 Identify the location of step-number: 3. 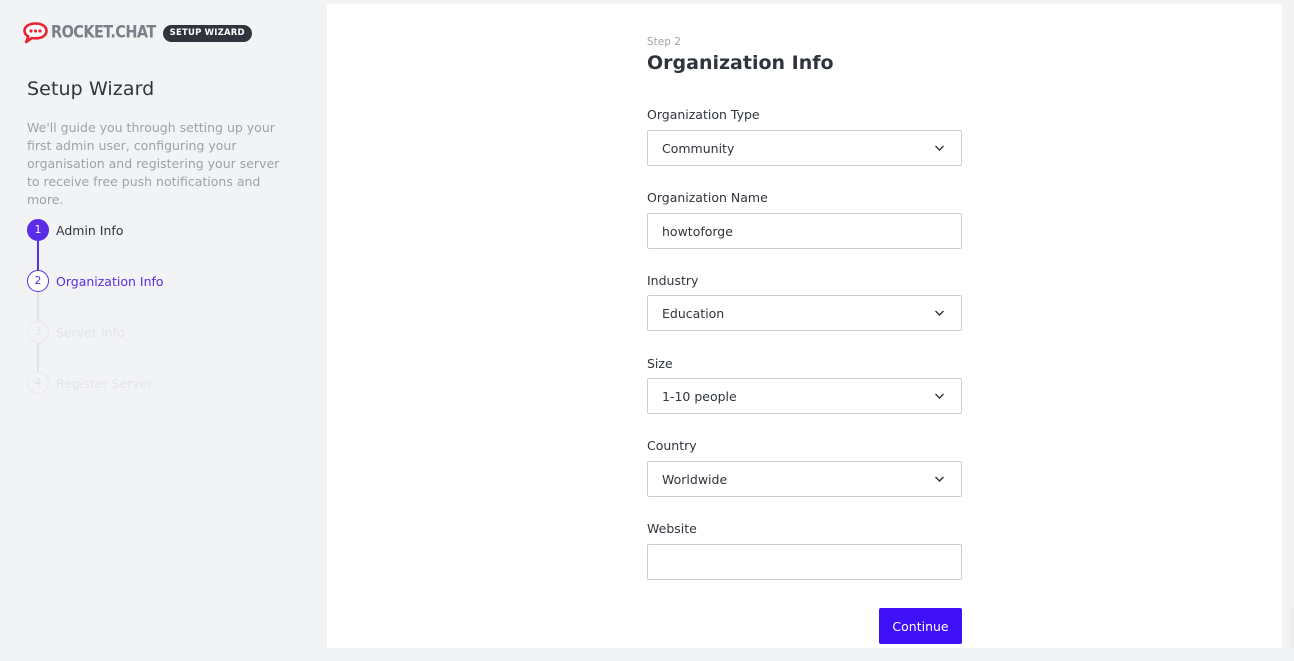
(38, 332).